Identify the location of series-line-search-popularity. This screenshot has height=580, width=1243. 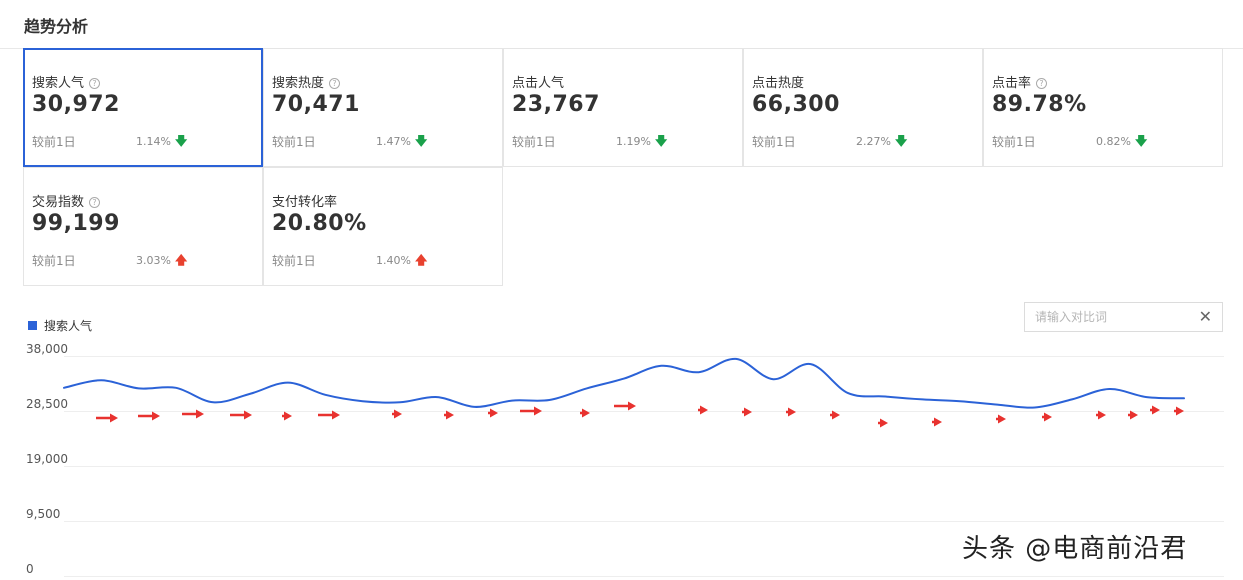
(624, 383).